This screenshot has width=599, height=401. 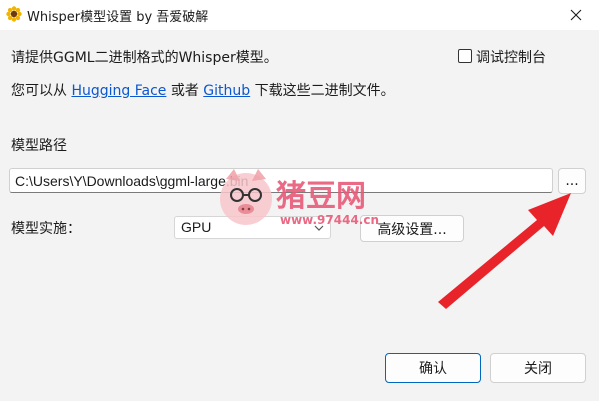 I want to click on github-link: Github, so click(x=226, y=91).